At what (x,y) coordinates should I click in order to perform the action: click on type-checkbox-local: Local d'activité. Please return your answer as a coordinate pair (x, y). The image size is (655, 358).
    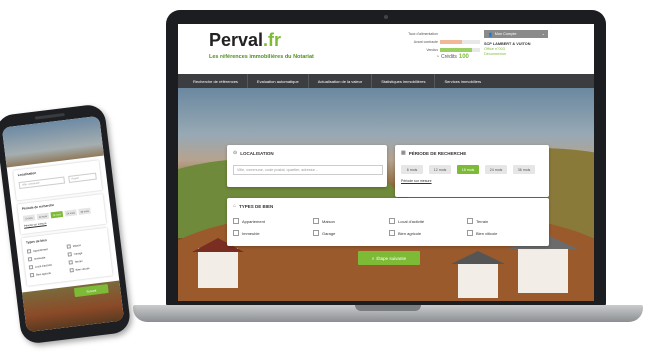
    Looking at the image, I should click on (406, 221).